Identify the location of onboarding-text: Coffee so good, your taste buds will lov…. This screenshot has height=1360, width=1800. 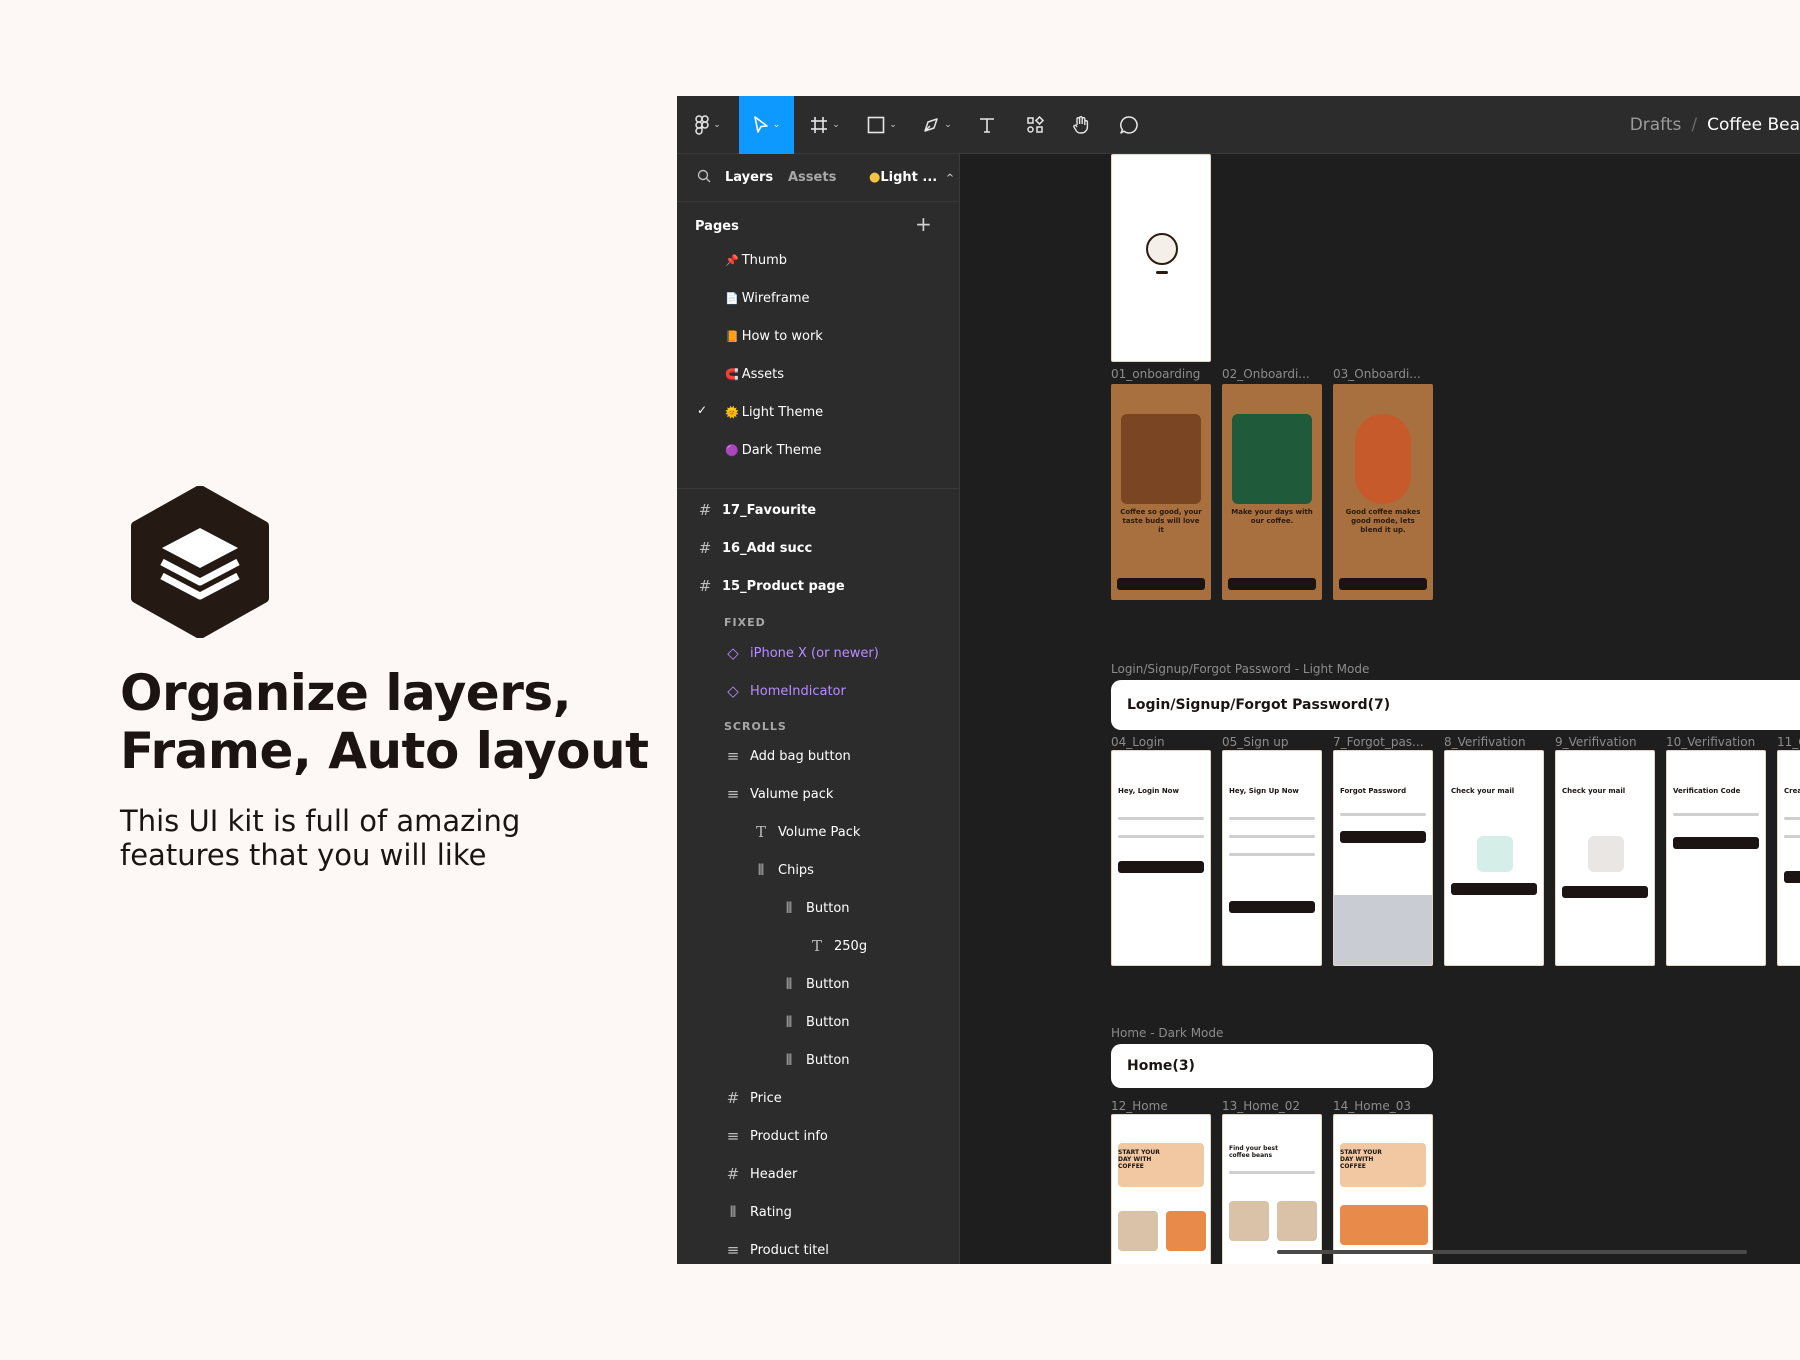
(1161, 521).